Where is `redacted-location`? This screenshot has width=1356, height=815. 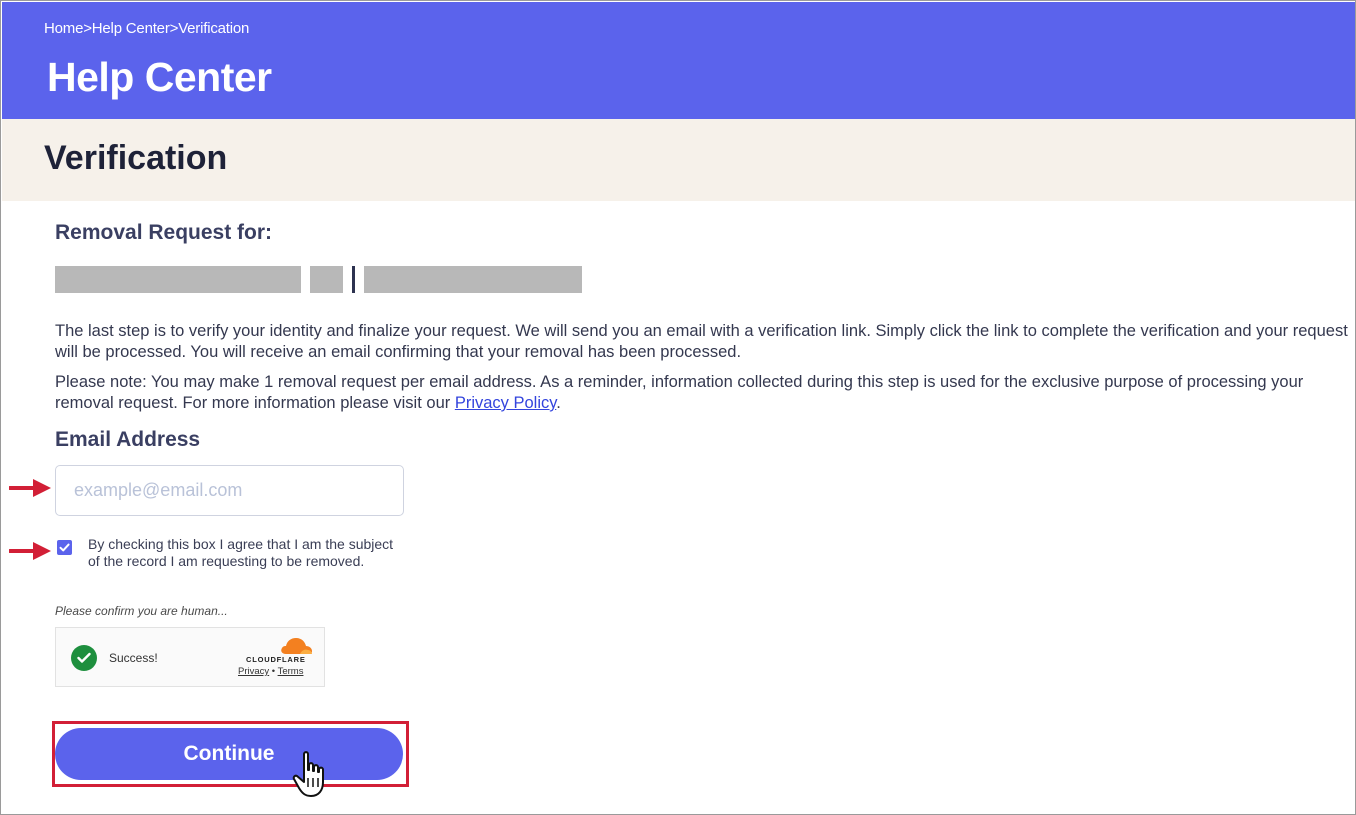
redacted-location is located at coordinates (473, 279).